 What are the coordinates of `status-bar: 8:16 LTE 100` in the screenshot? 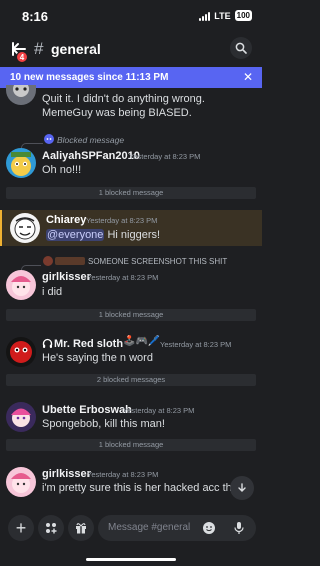 It's located at (131, 16).